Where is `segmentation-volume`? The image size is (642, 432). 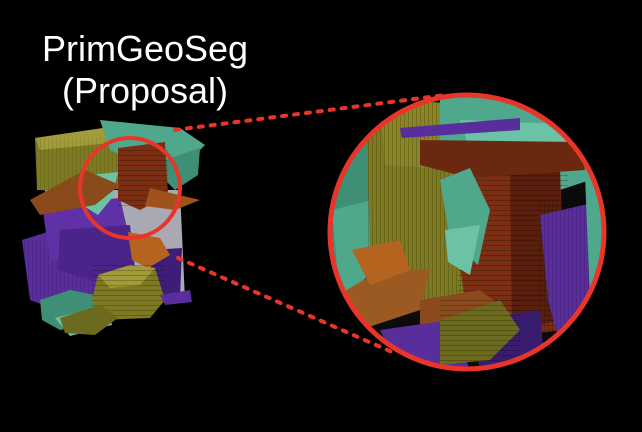 segmentation-volume is located at coordinates (113, 228).